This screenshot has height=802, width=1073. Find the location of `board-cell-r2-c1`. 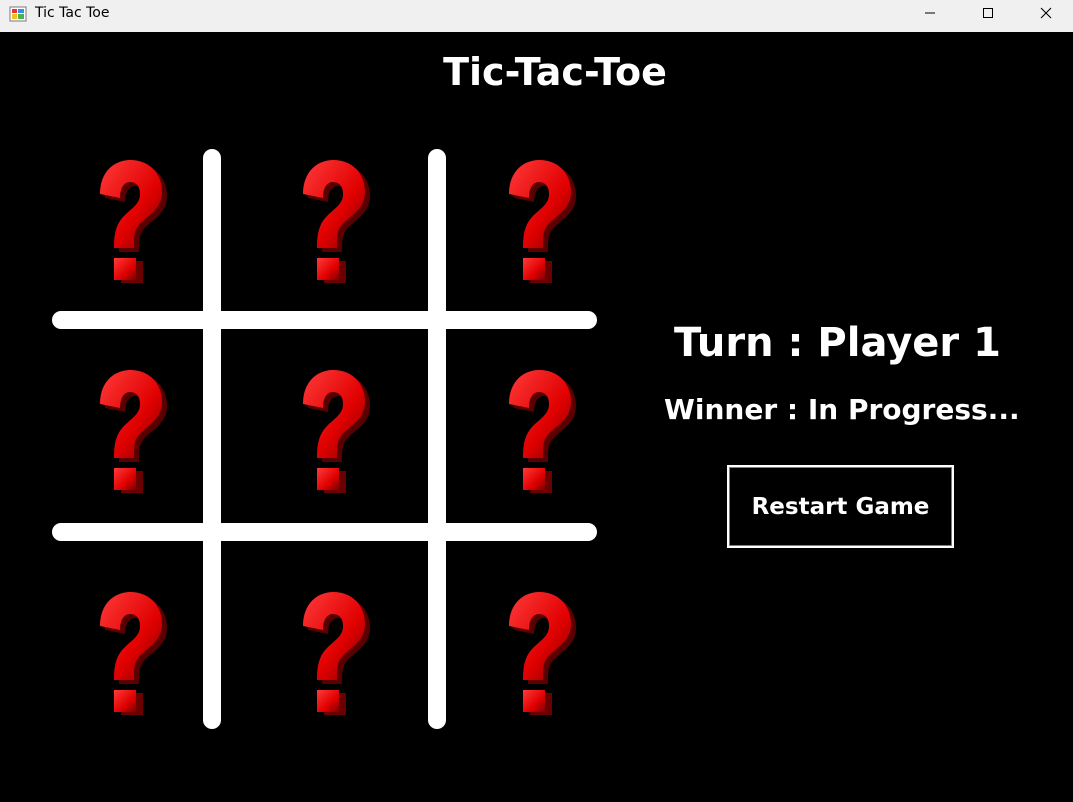

board-cell-r2-c1 is located at coordinates (123, 430).